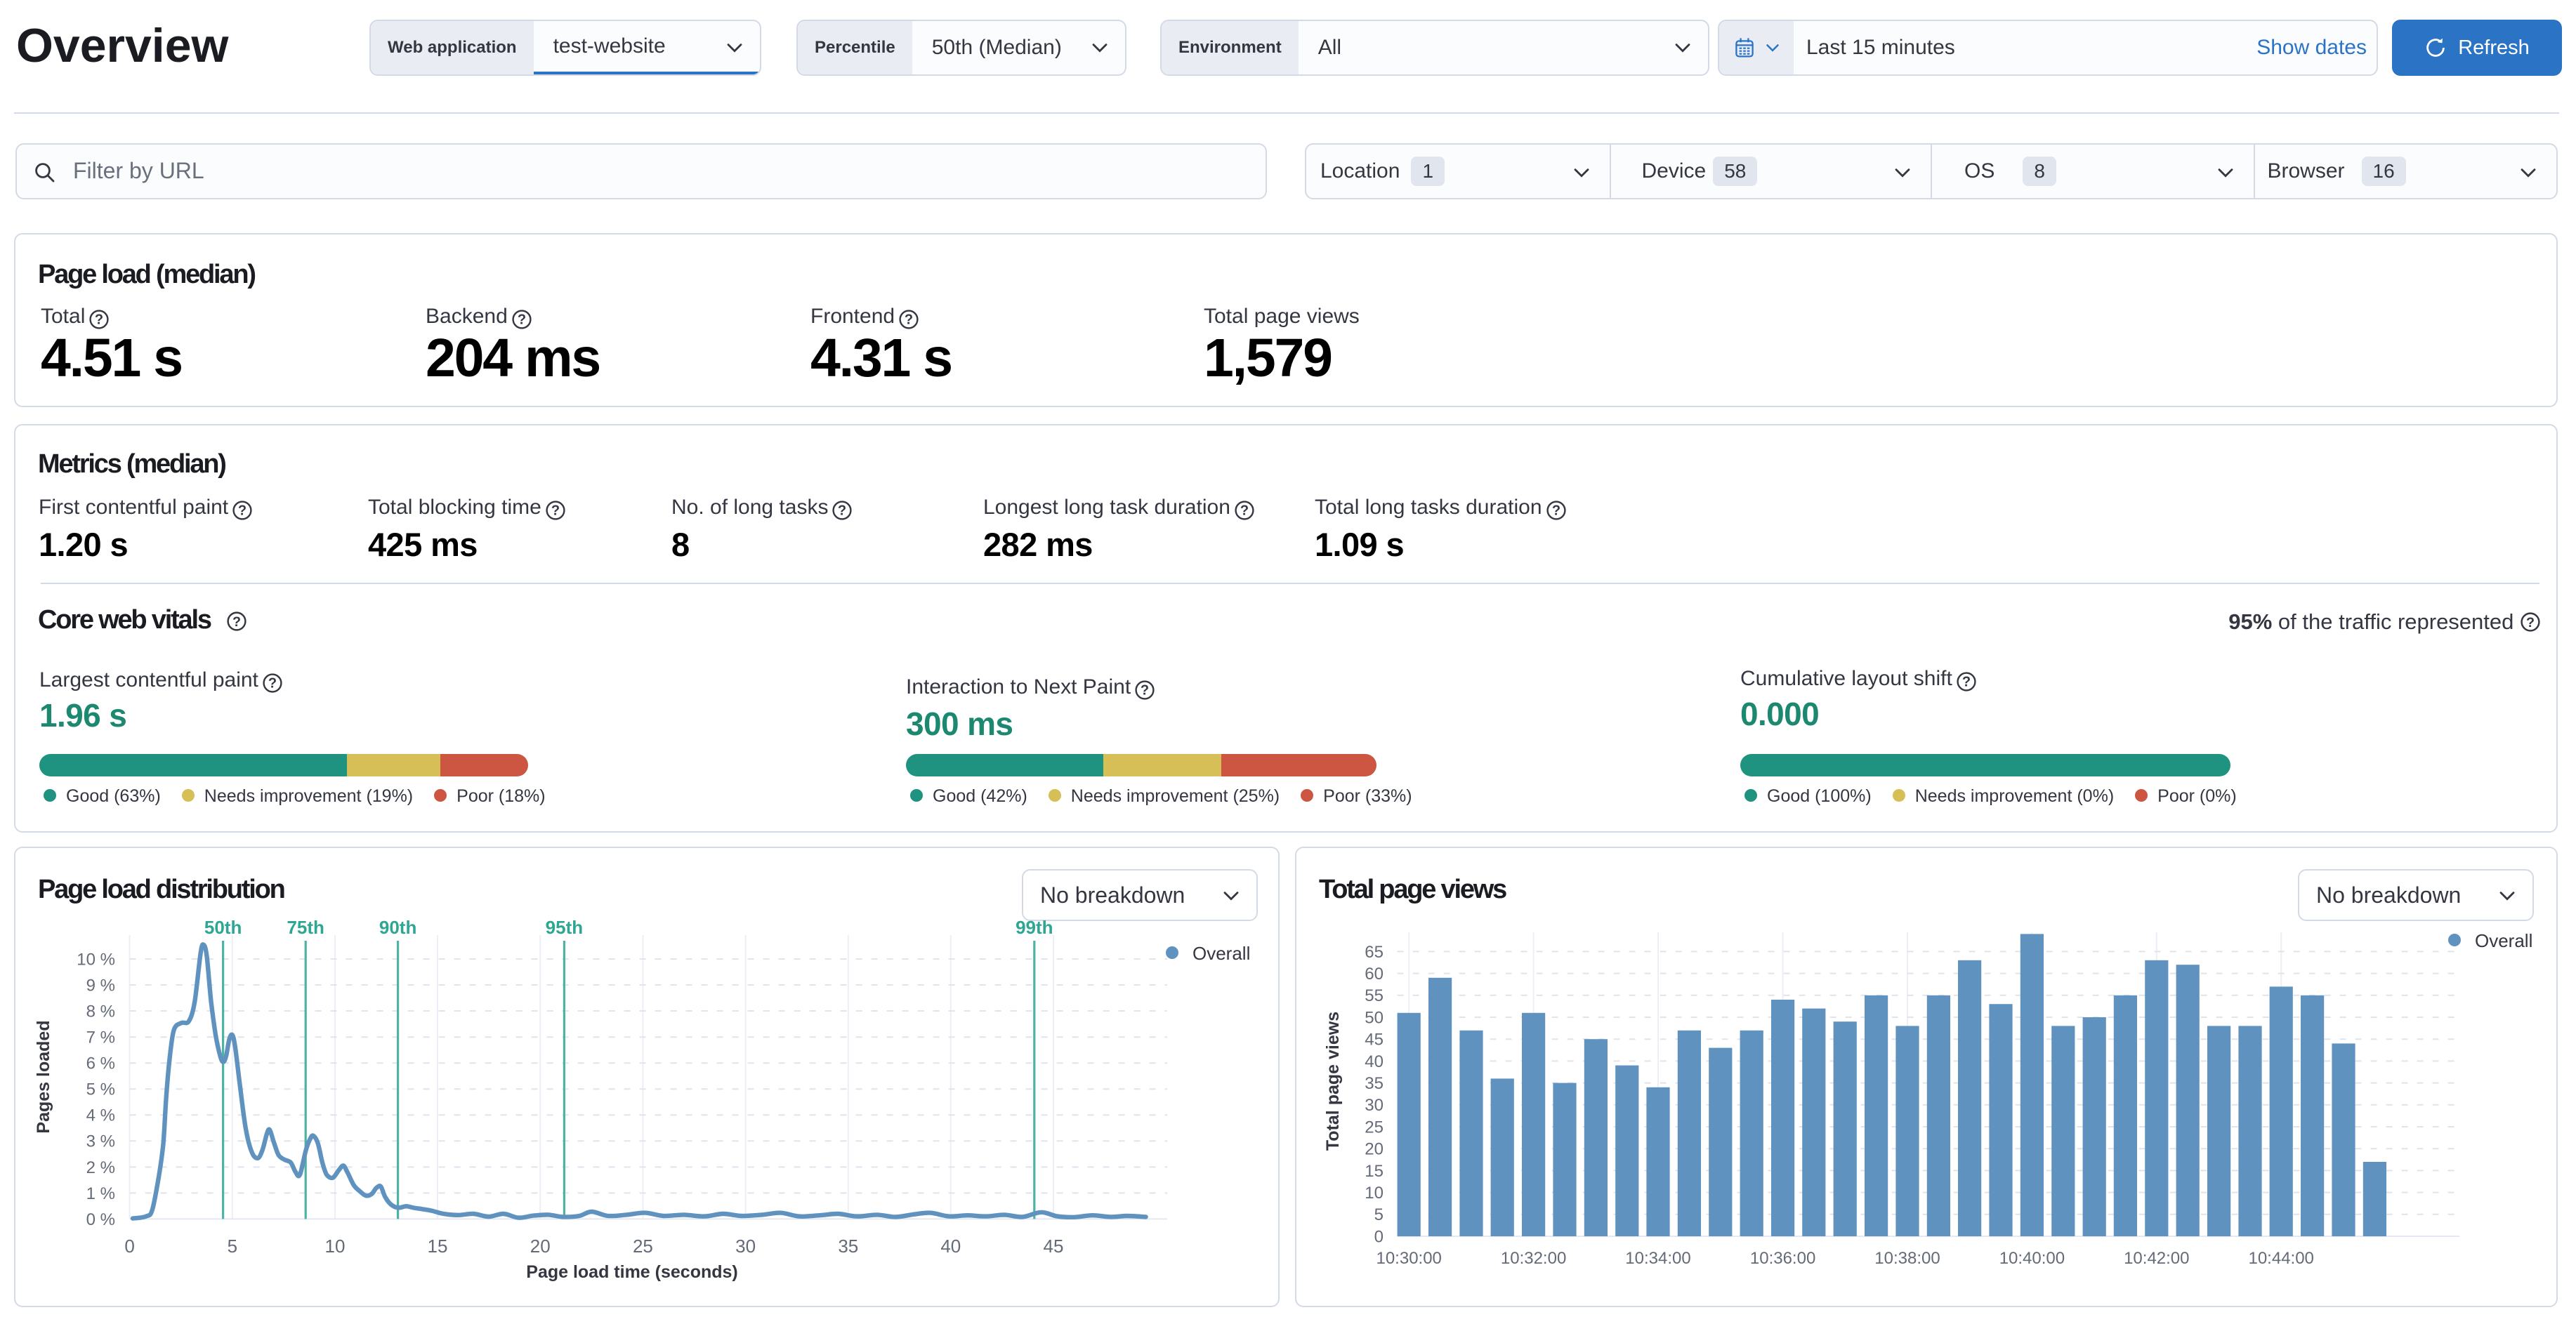 This screenshot has width=2576, height=1317. I want to click on svg-text: Total page views, so click(1333, 1081).